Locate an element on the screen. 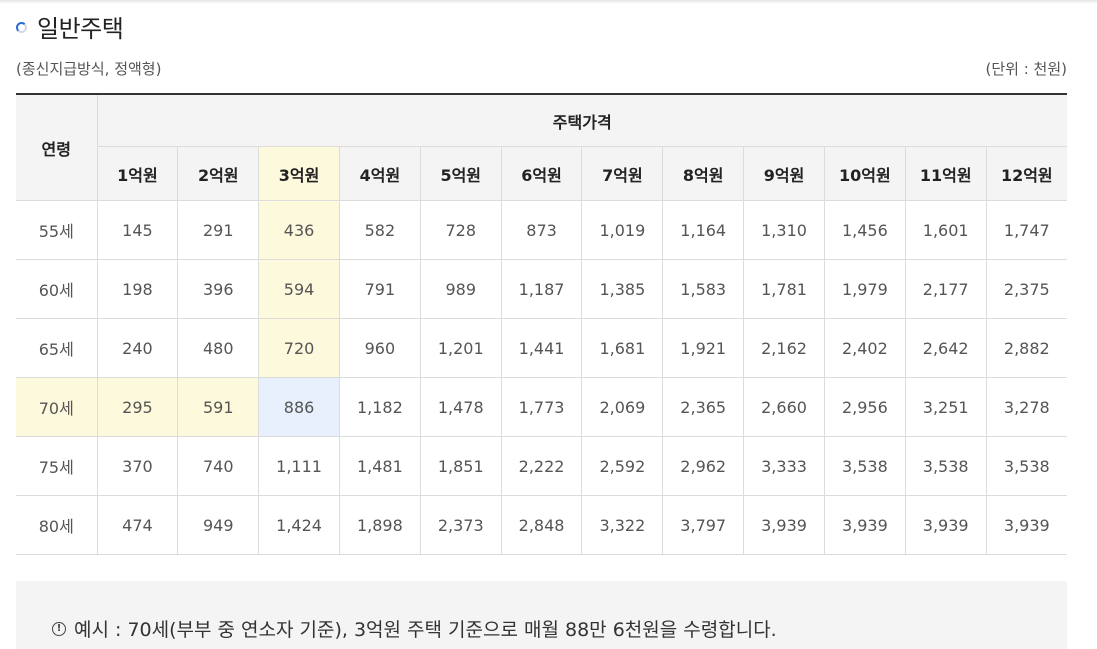 This screenshot has height=649, width=1097. amount-cell: 2,222 is located at coordinates (541, 466).